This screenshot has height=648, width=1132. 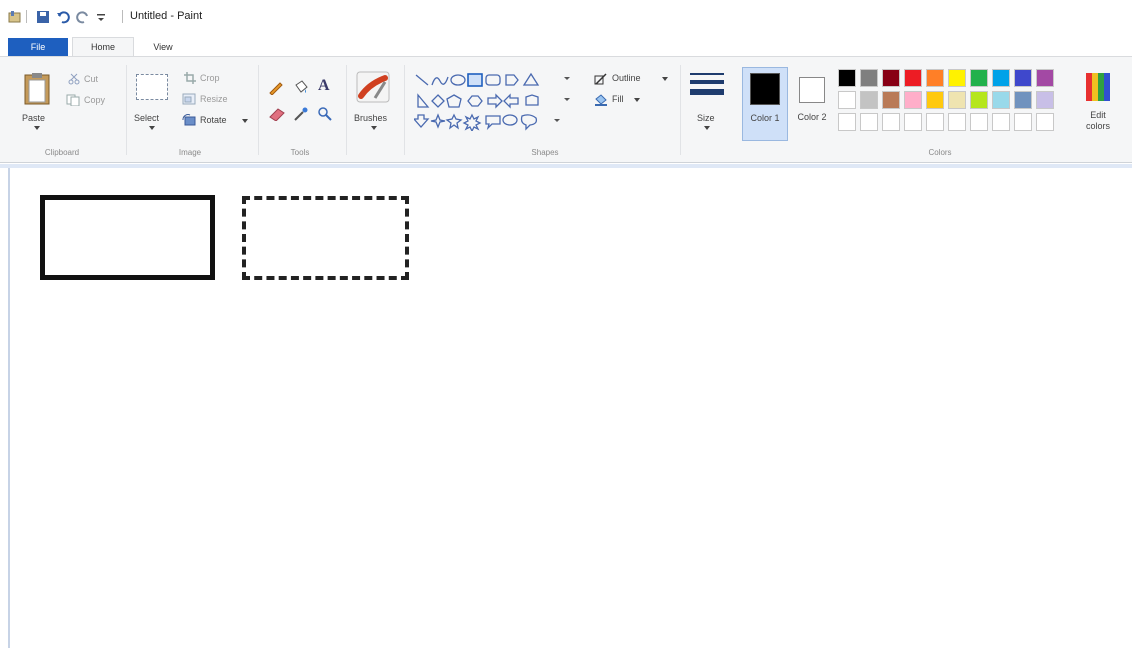 I want to click on brushes-icon, so click(x=373, y=87).